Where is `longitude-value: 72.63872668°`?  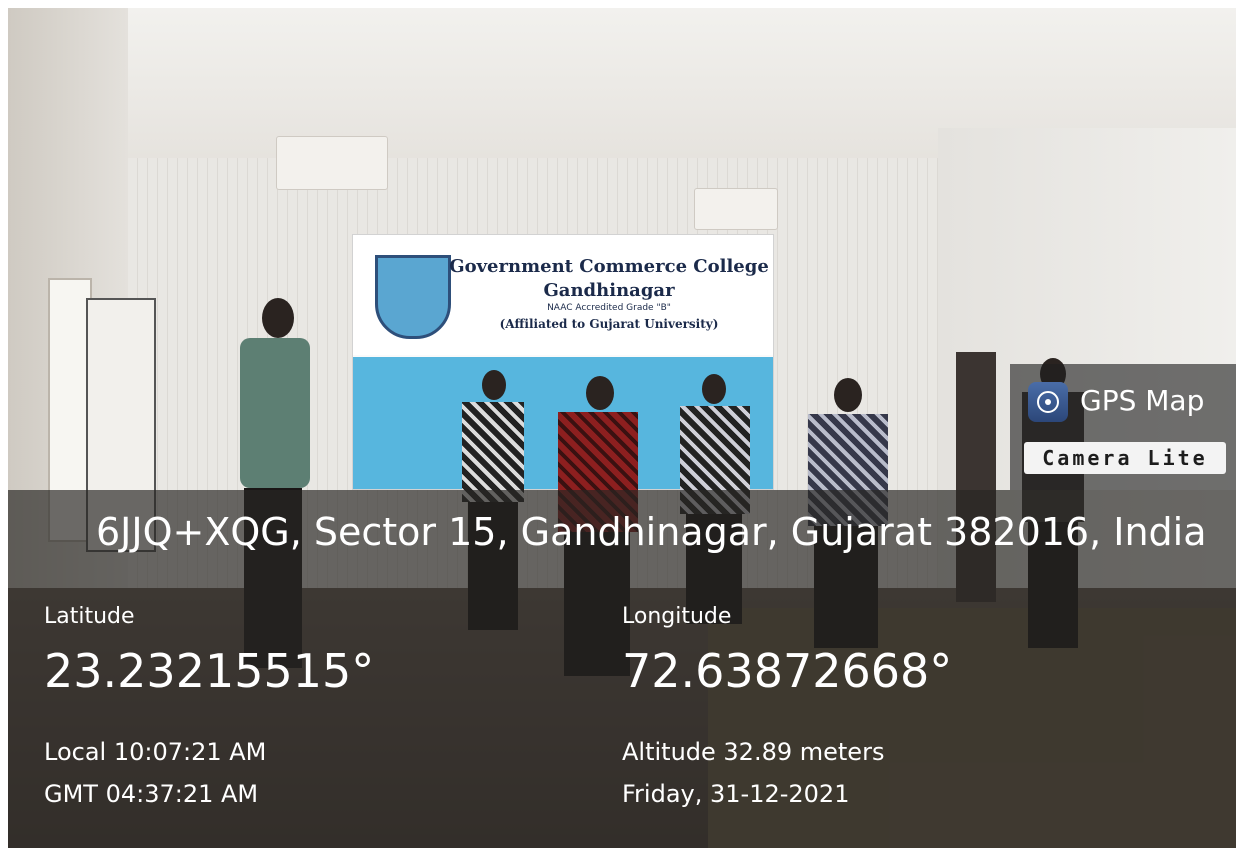 longitude-value: 72.63872668° is located at coordinates (787, 671).